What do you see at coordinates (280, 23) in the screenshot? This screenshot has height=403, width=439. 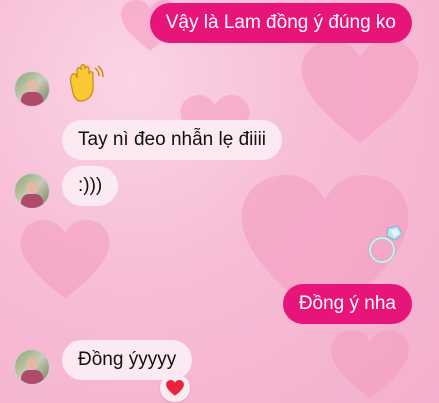 I see `outgoing-message-bubble: Vậy là Lam đồng ý đúng ko` at bounding box center [280, 23].